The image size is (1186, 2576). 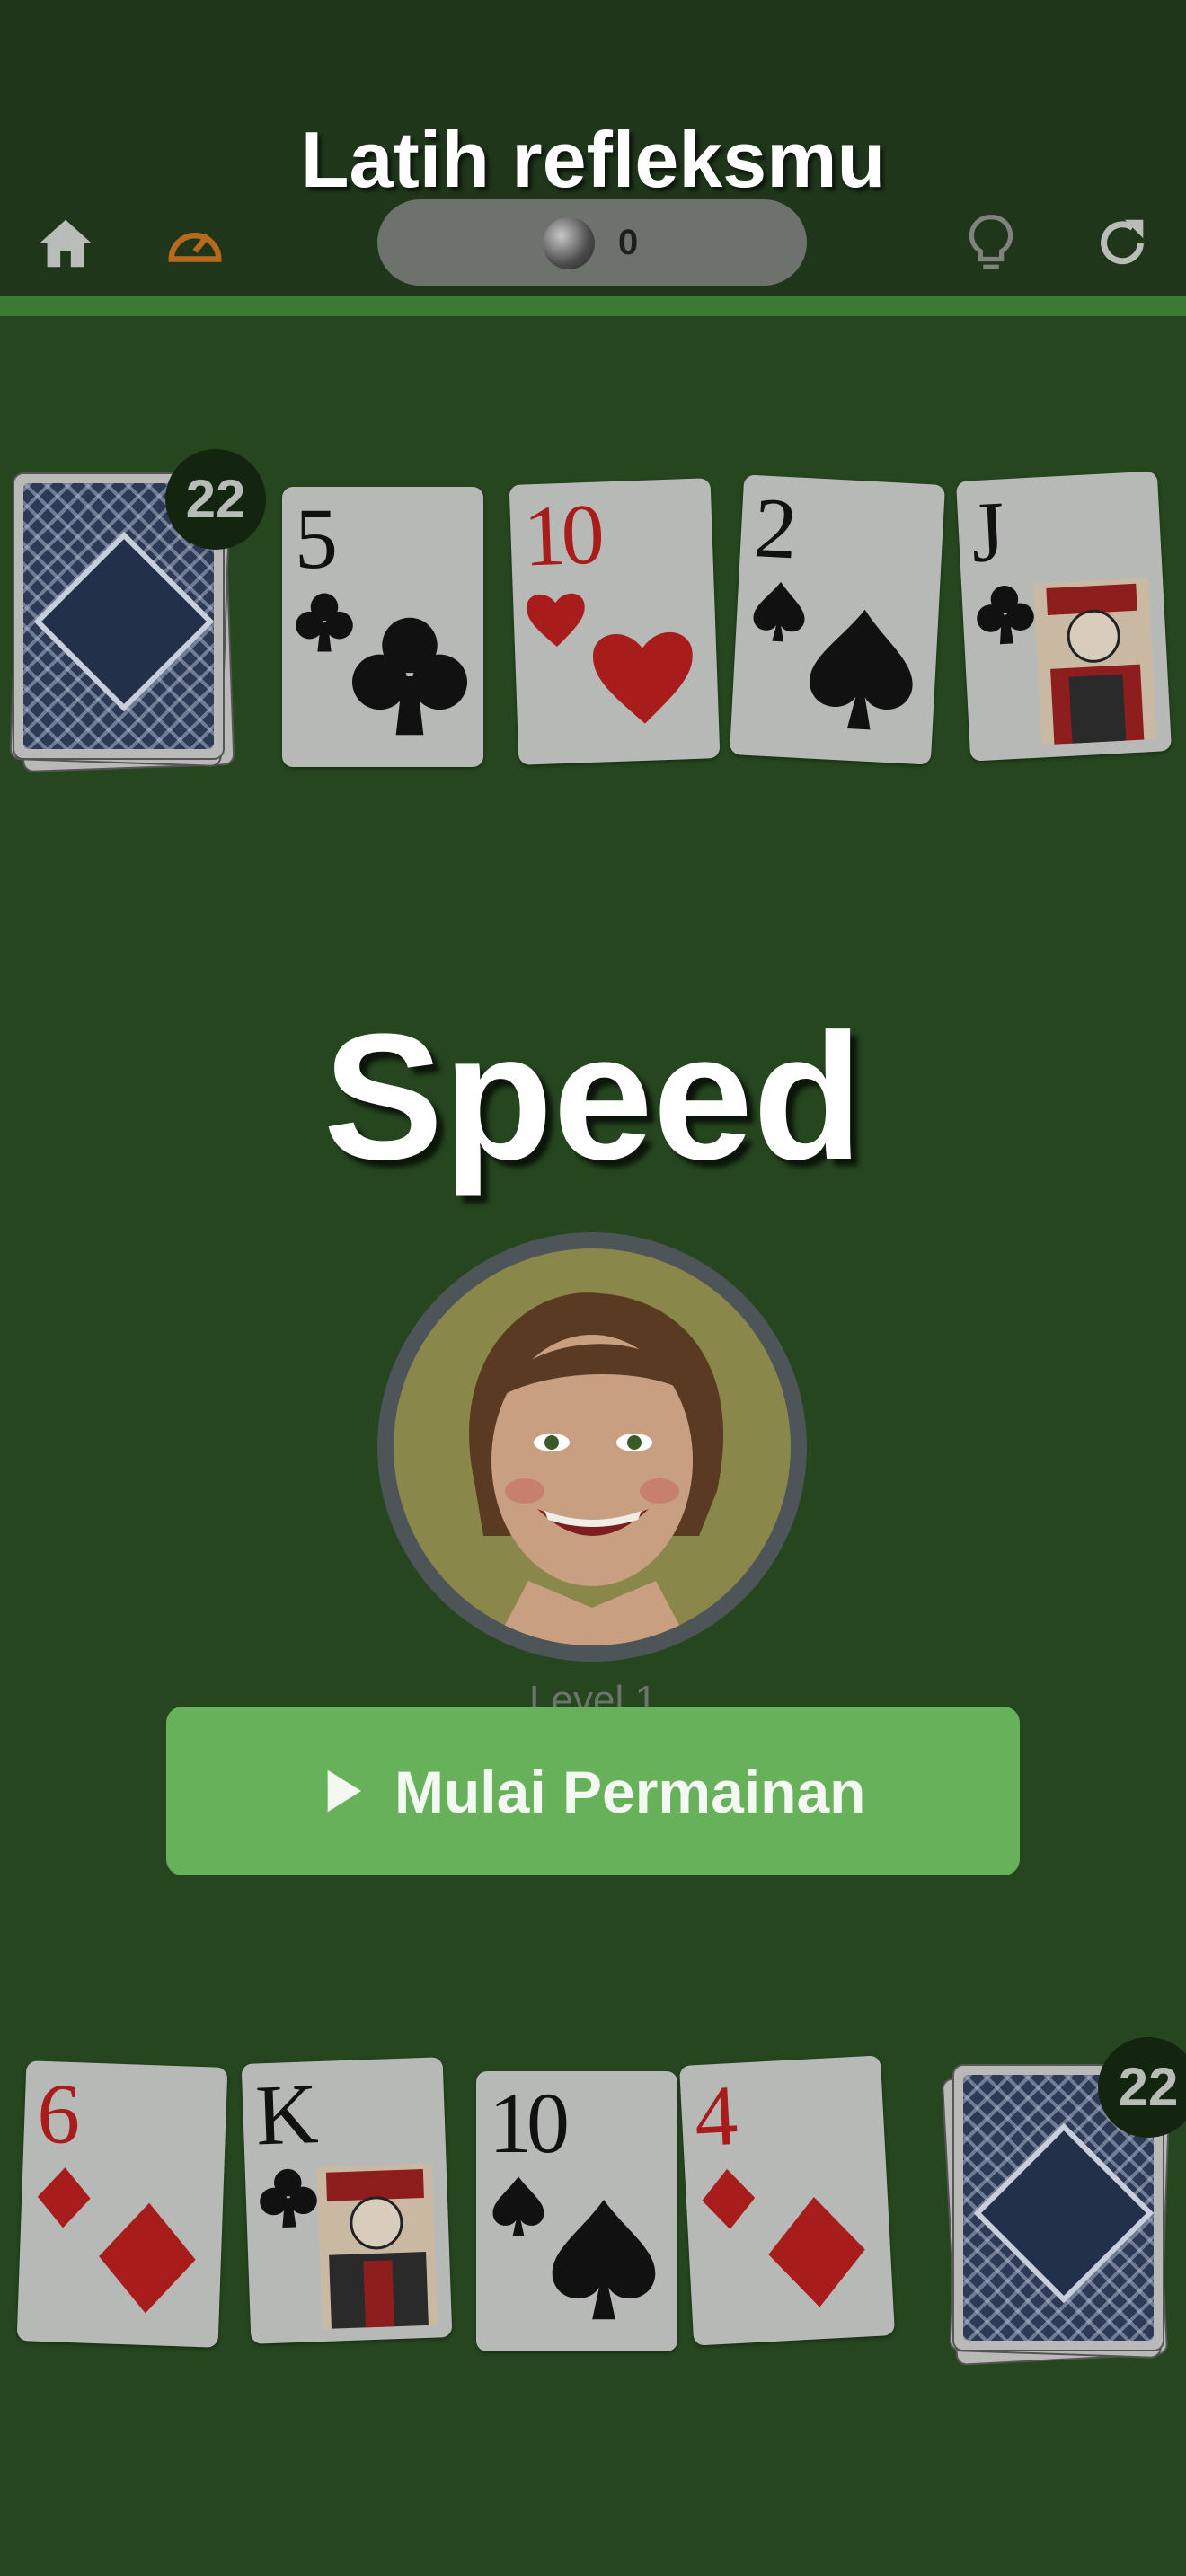 I want to click on player-card-1: 6, so click(x=122, y=2204).